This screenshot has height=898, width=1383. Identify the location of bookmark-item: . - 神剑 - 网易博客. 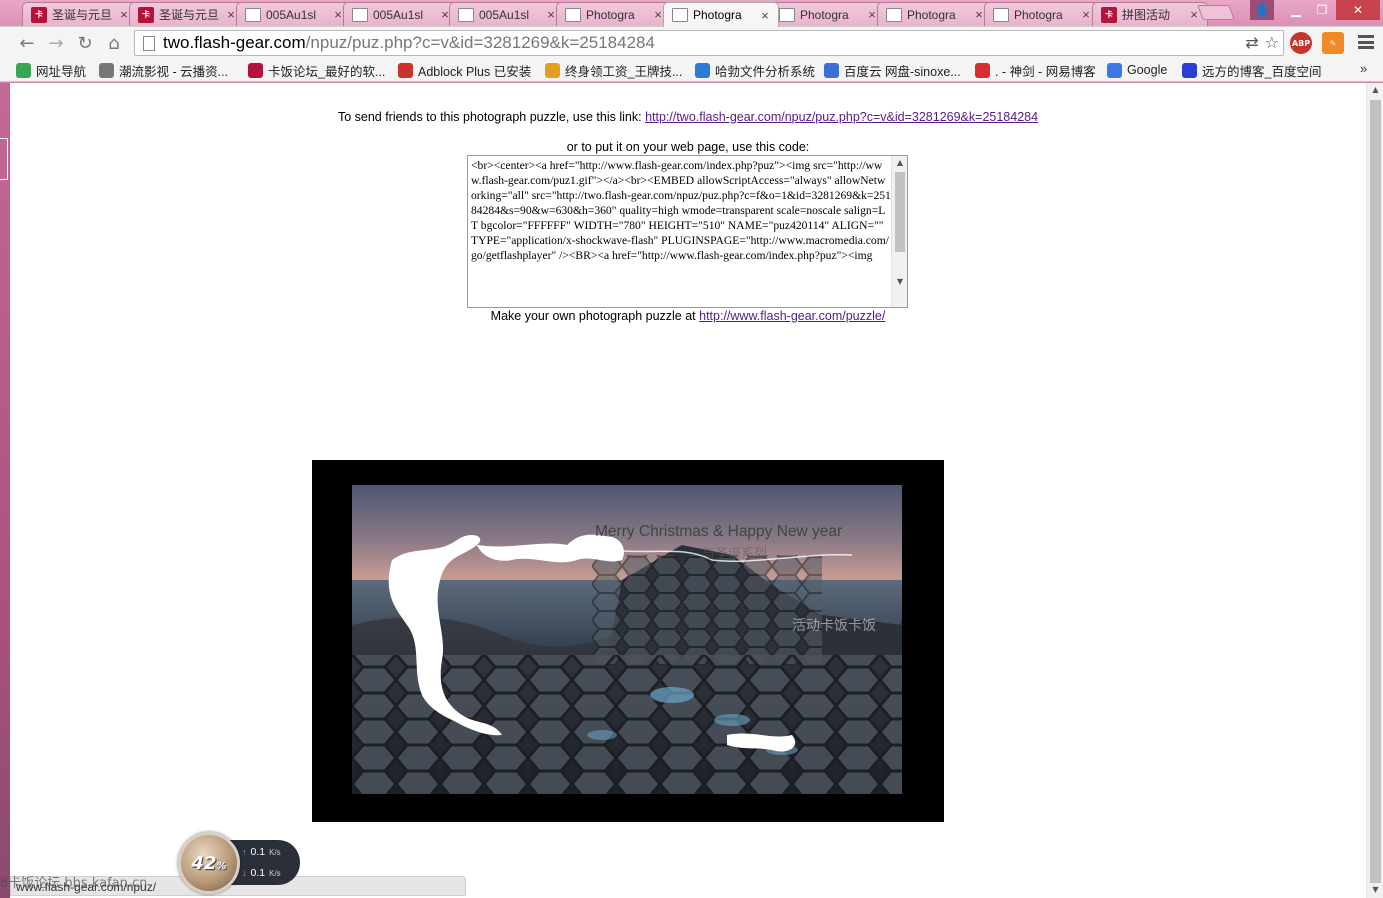
(1035, 70).